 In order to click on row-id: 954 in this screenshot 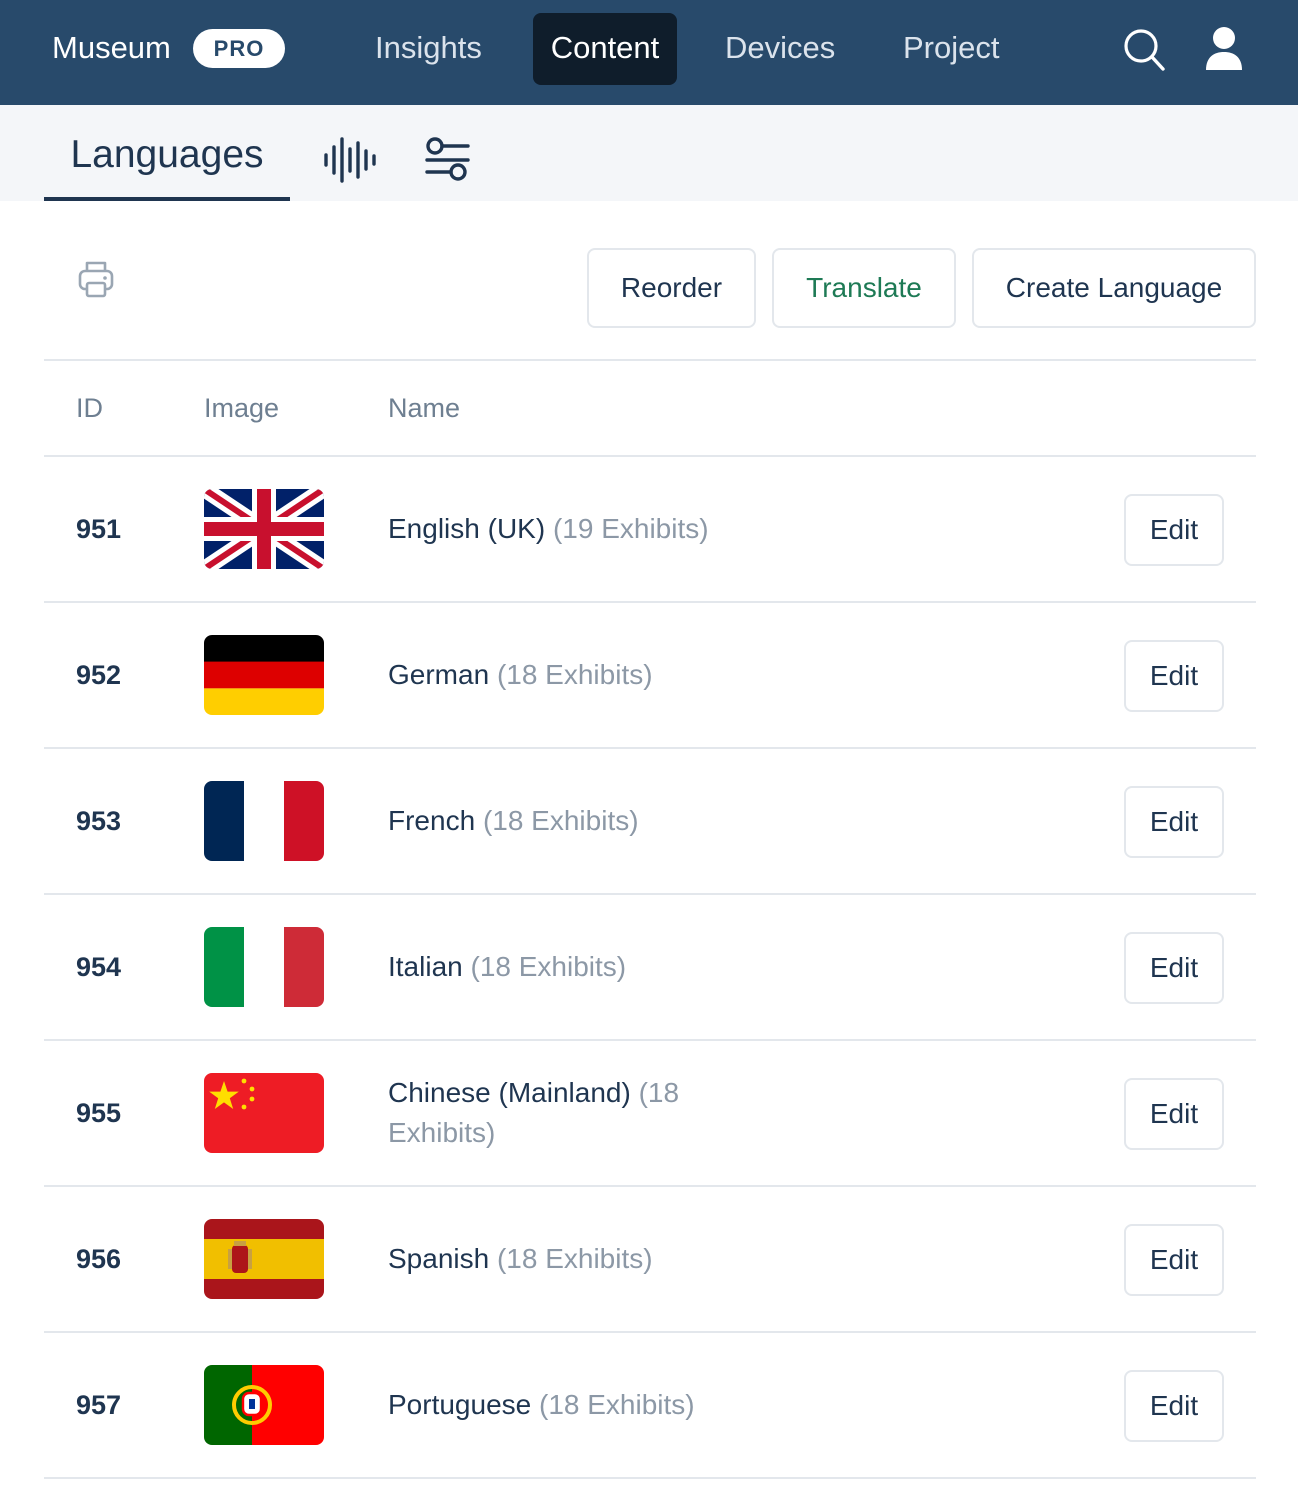, I will do `click(99, 967)`.